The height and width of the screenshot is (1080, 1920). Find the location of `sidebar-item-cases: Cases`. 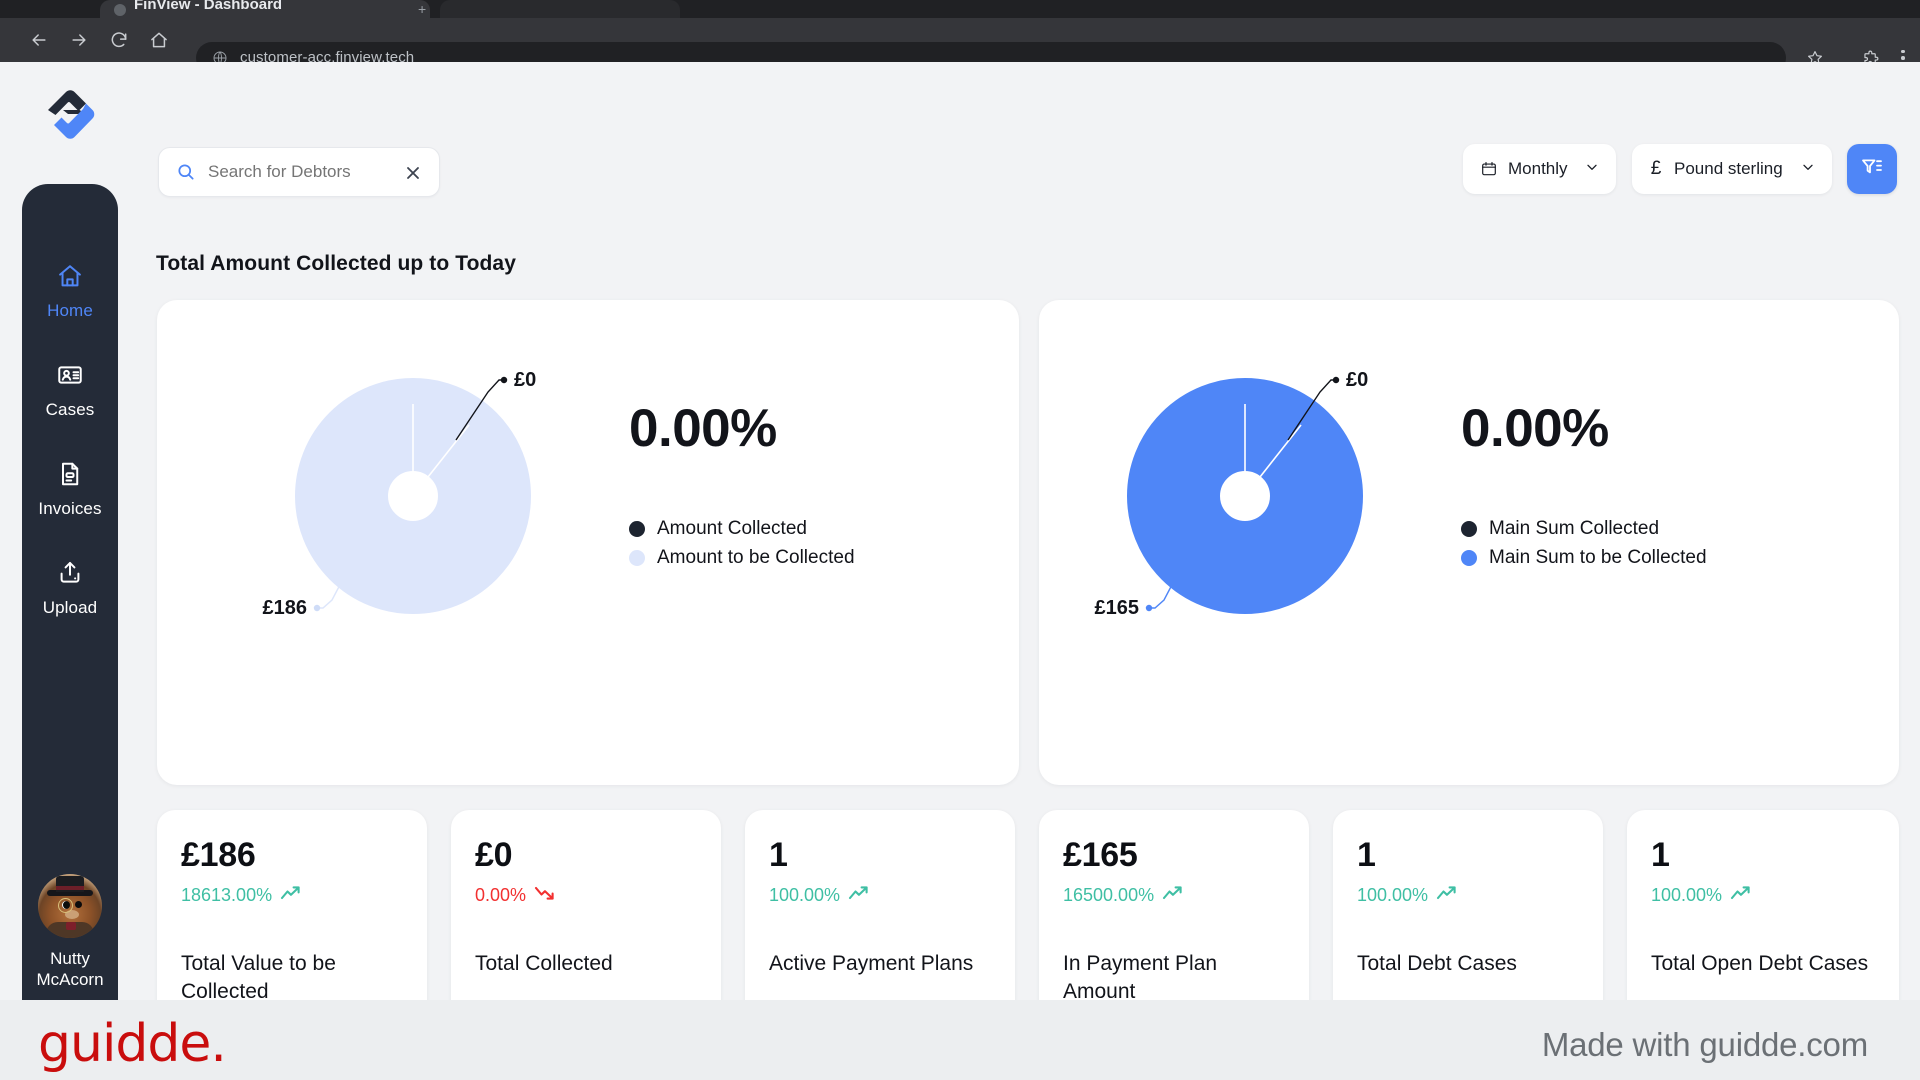

sidebar-item-cases: Cases is located at coordinates (70, 389).